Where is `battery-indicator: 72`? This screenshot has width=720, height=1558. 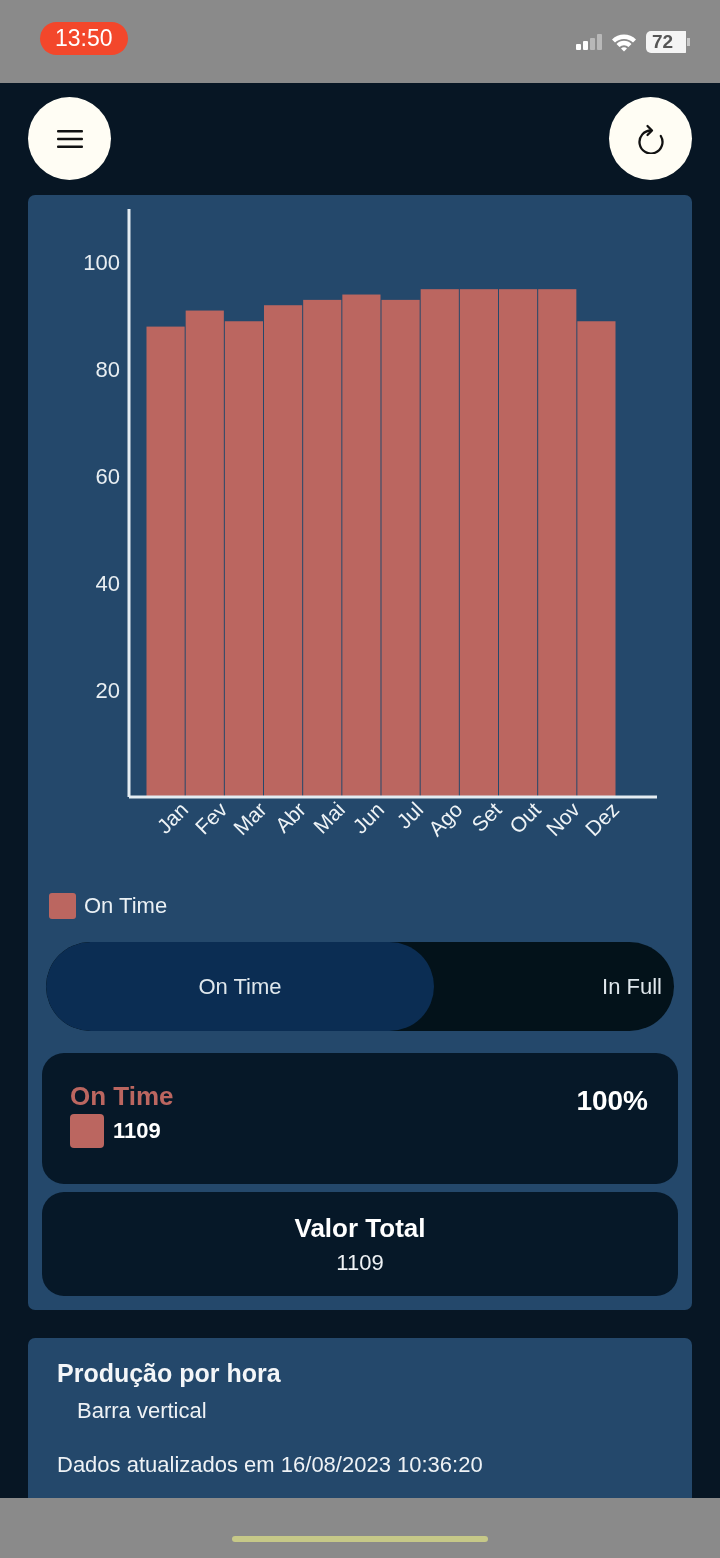 battery-indicator: 72 is located at coordinates (668, 42).